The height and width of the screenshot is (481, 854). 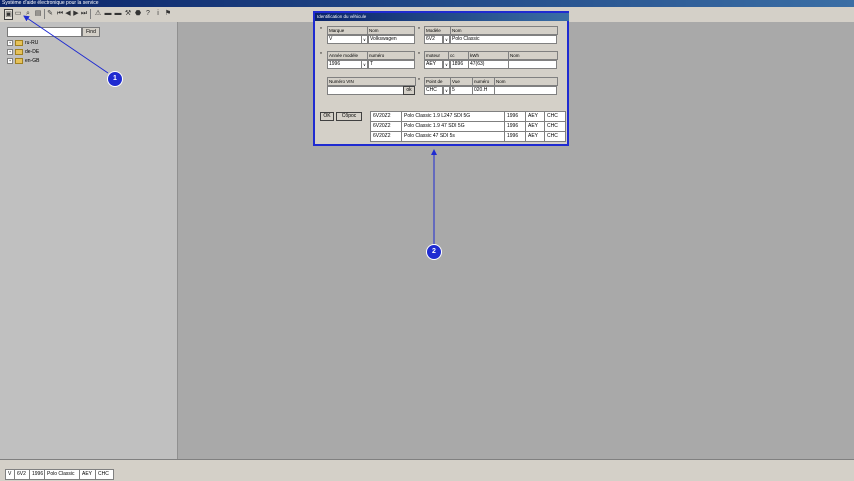 What do you see at coordinates (427, 470) in the screenshot?
I see `status-bar: V 6V2 1996 Polo Classic AEY CHC` at bounding box center [427, 470].